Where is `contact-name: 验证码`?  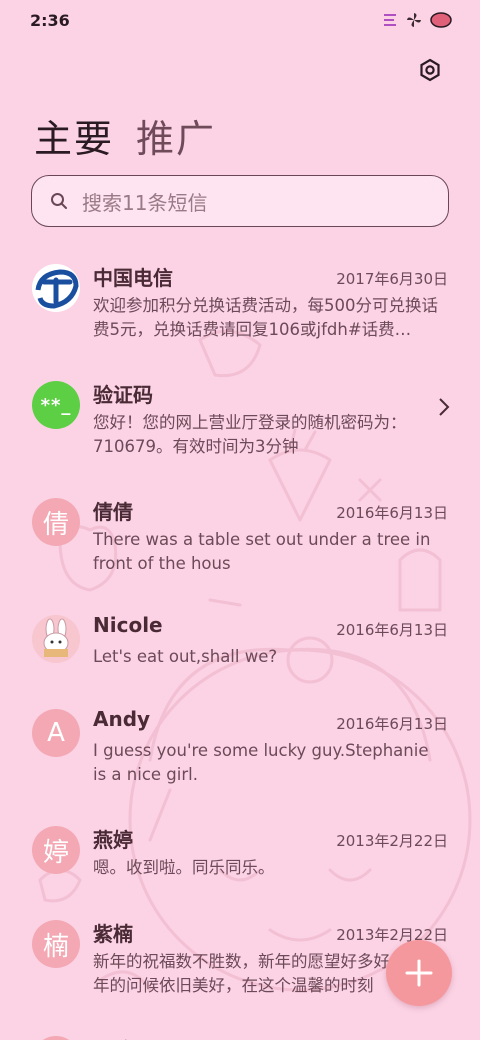 contact-name: 验证码 is located at coordinates (123, 395).